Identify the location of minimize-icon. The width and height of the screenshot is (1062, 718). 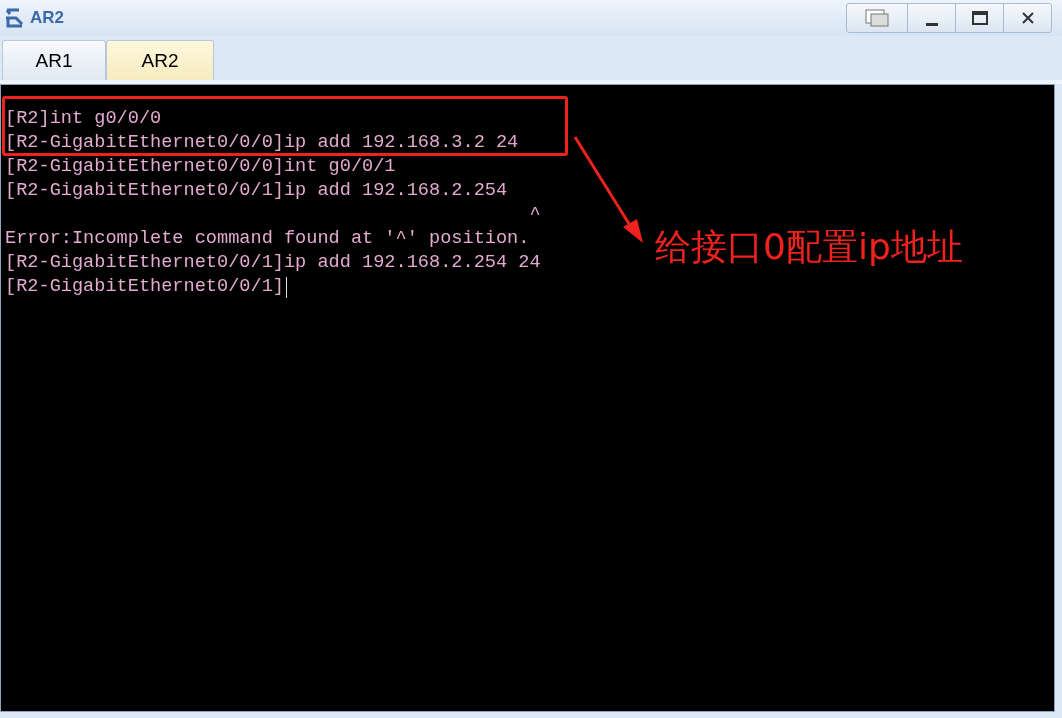
(931, 24).